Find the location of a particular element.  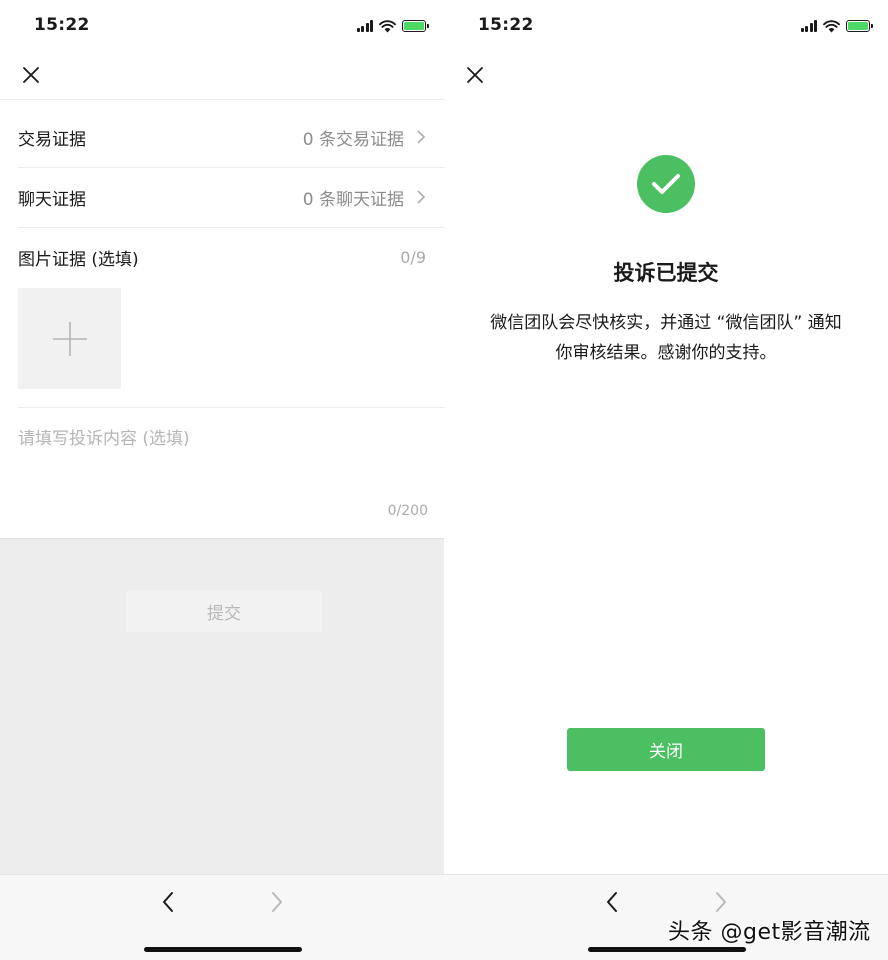

chat-evidence-row: 聊天证据 0 条聊天证据 is located at coordinates (222, 197).